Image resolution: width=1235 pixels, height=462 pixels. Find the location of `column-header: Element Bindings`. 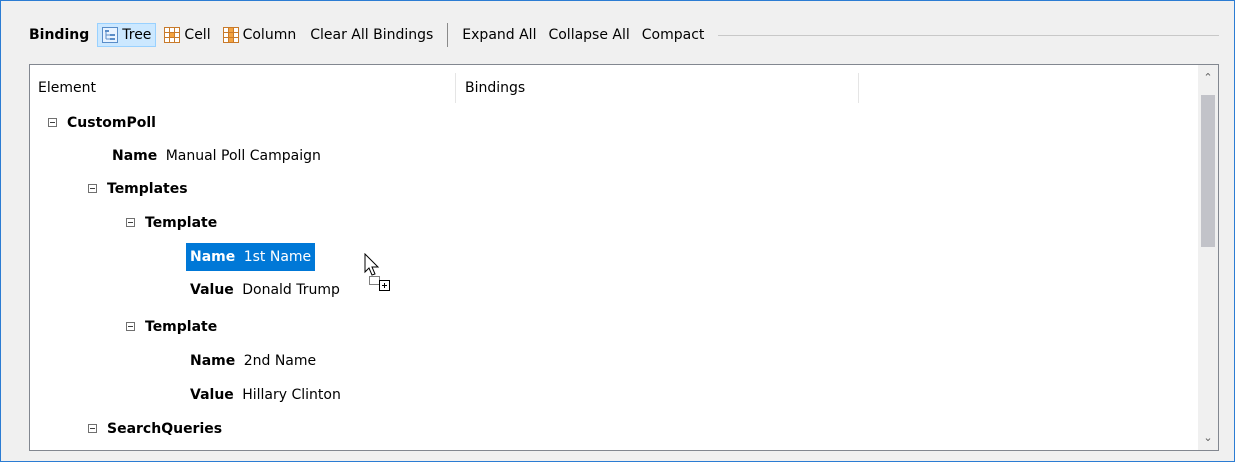

column-header: Element Bindings is located at coordinates (610, 88).